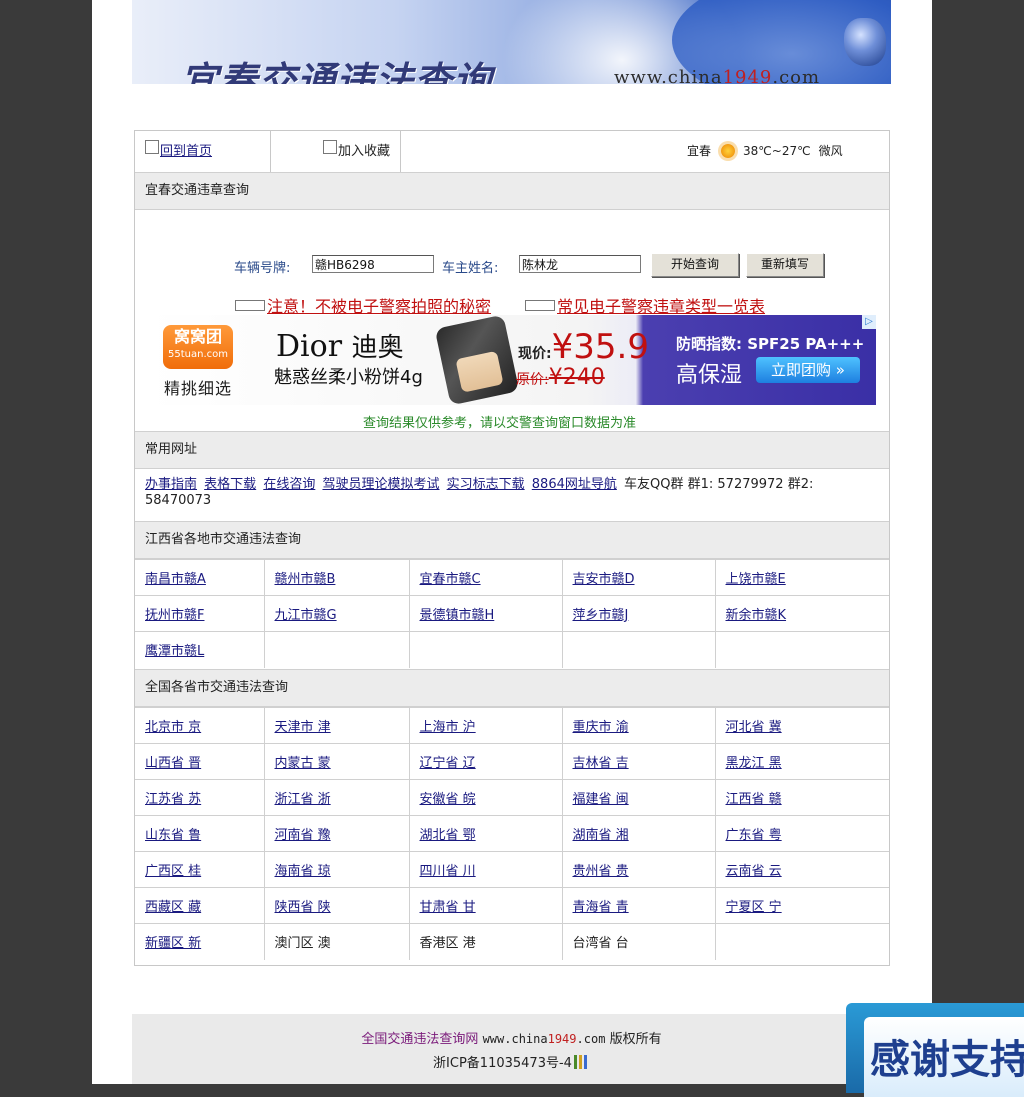  I want to click on region-link: 上饶市赣E, so click(756, 579).